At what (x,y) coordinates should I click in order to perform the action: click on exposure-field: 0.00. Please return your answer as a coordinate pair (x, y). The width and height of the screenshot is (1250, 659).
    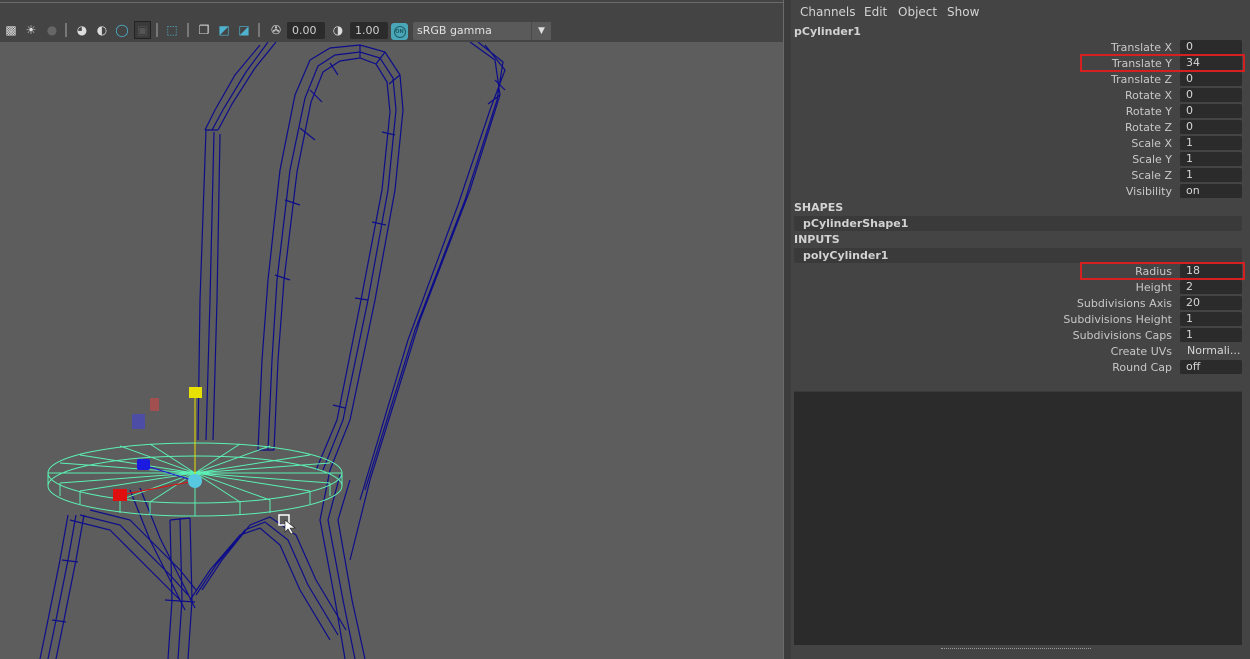
    Looking at the image, I should click on (306, 30).